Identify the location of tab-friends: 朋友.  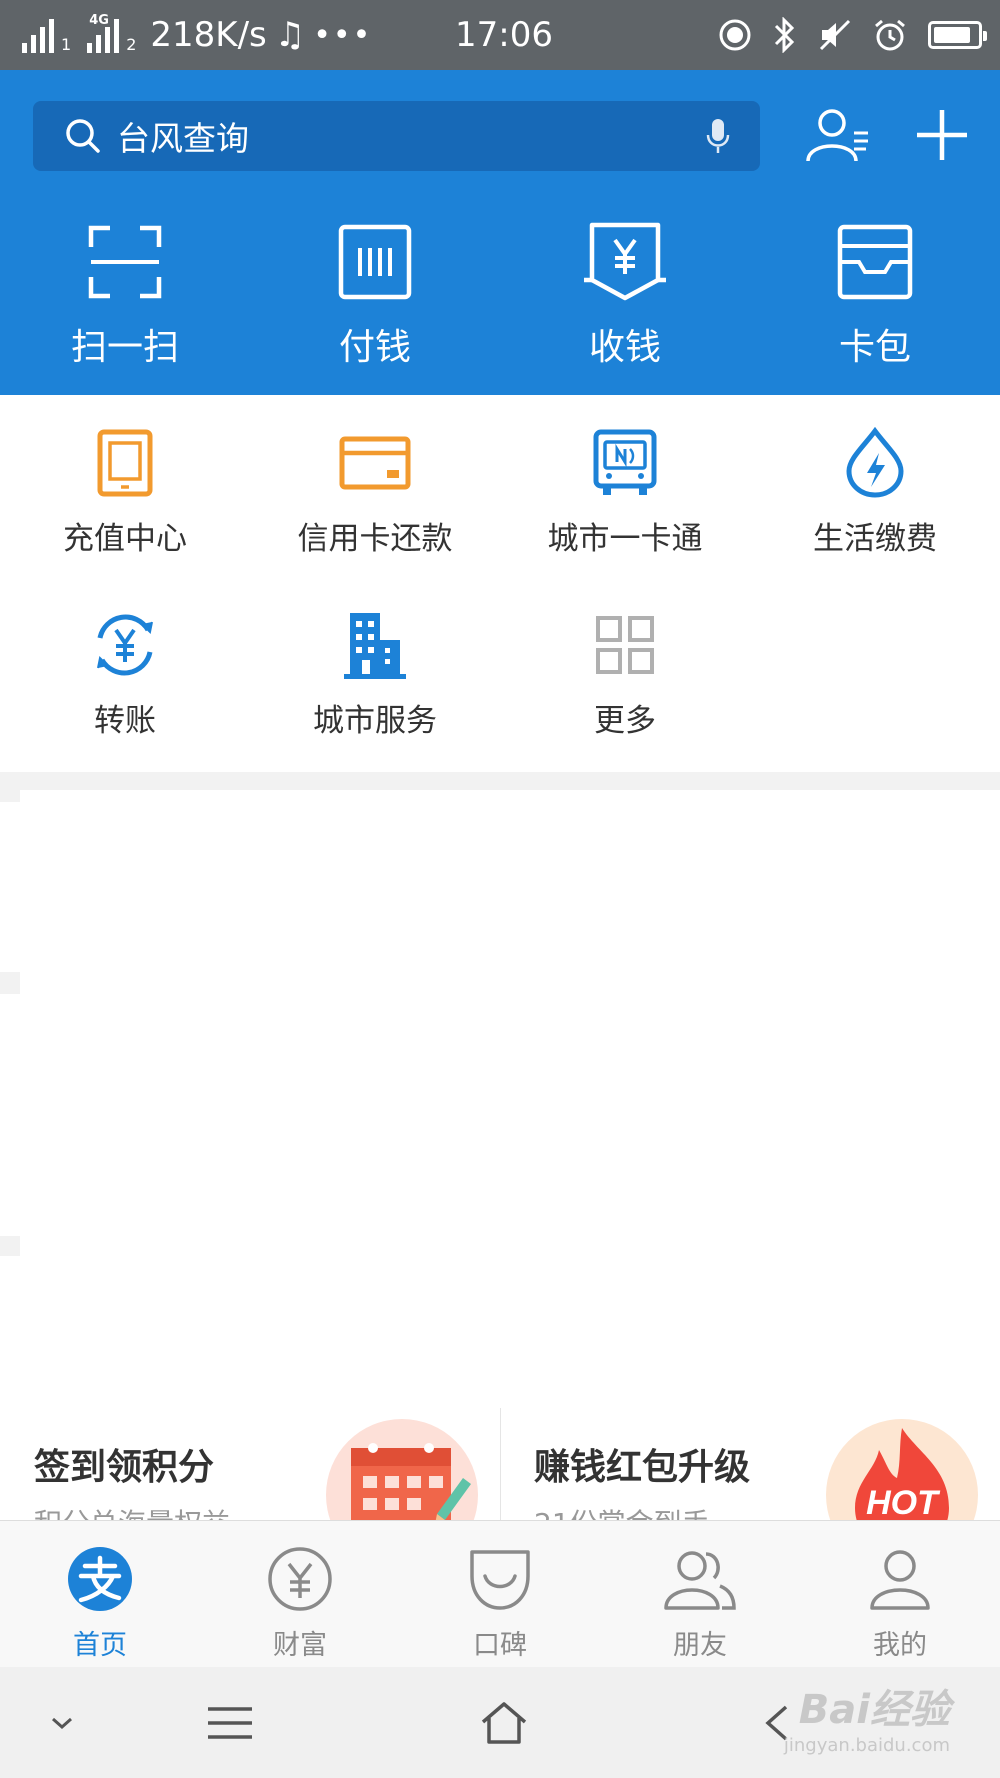
(700, 1594).